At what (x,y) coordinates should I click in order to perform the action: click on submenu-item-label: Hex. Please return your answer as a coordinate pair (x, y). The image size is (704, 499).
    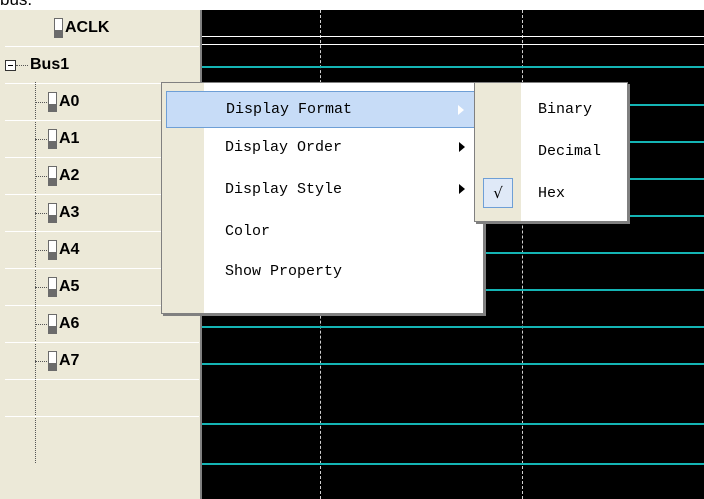
    Looking at the image, I should click on (552, 193).